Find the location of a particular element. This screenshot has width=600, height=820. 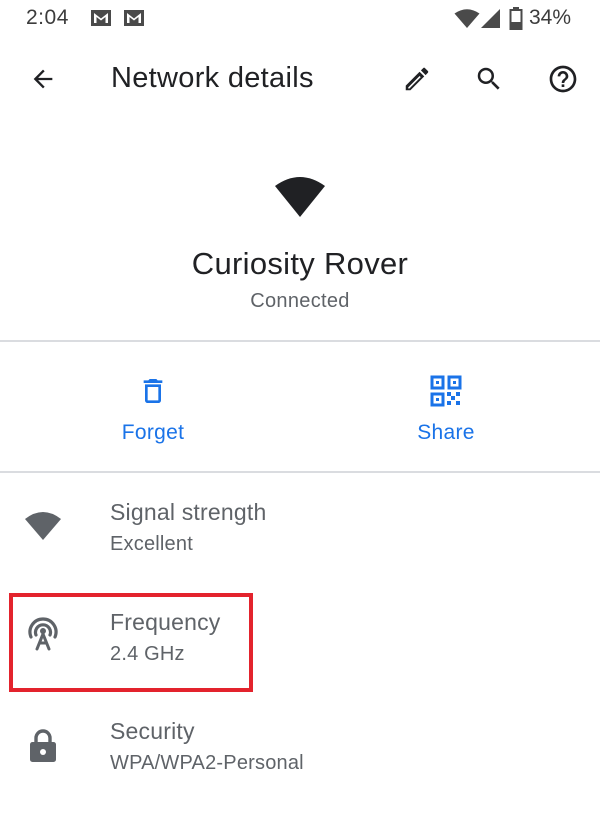

wifi-status-icon is located at coordinates (467, 21).